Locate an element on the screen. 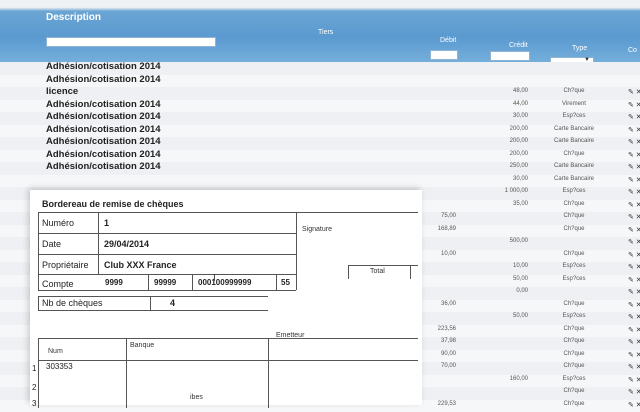  date-value: 29/04/2014 is located at coordinates (126, 244).